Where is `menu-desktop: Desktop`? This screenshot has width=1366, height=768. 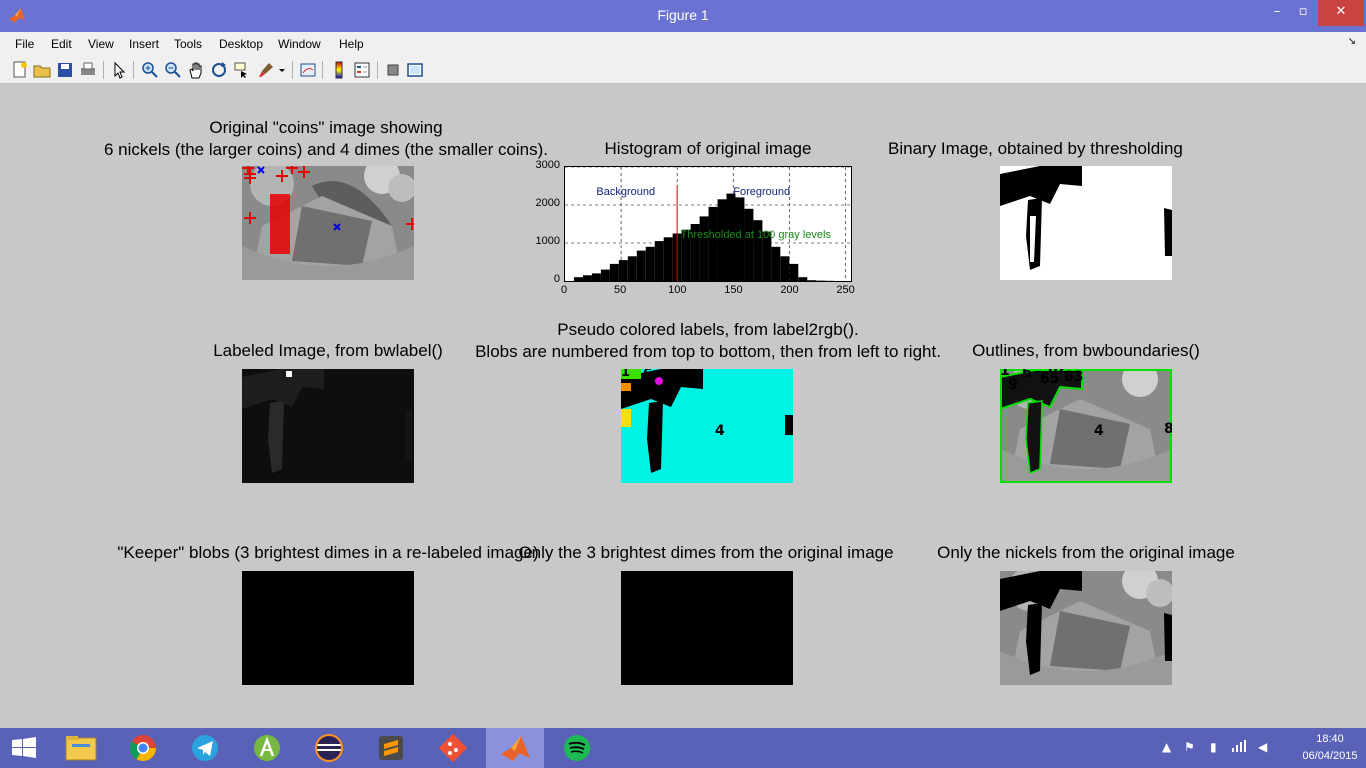 menu-desktop: Desktop is located at coordinates (241, 44).